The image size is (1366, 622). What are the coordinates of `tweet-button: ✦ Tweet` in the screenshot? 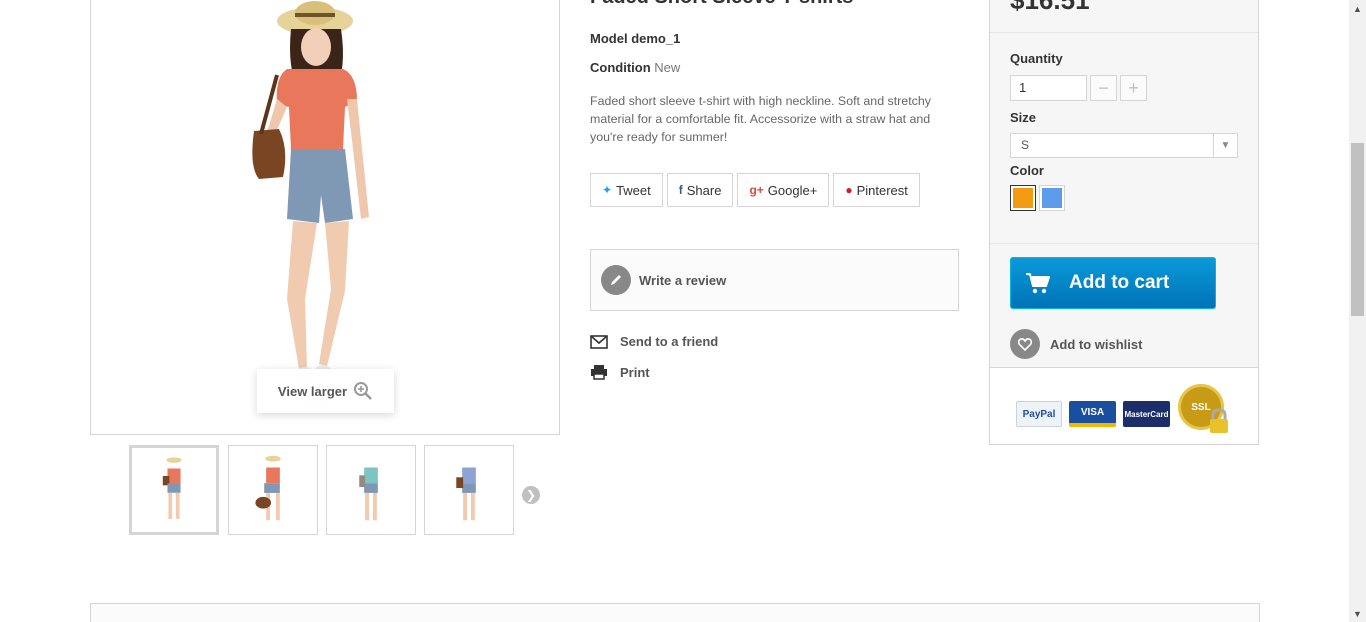 It's located at (626, 190).